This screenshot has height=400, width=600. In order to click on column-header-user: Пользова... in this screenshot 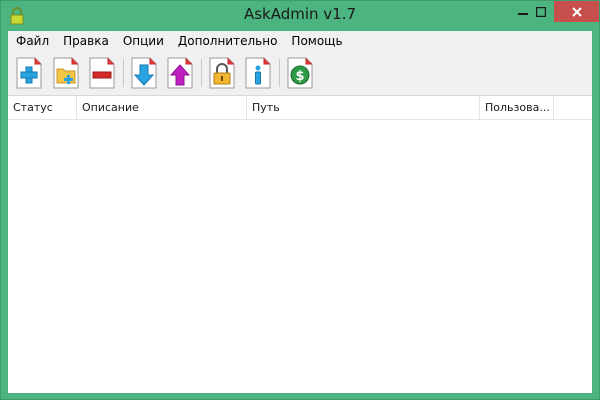, I will do `click(517, 107)`.